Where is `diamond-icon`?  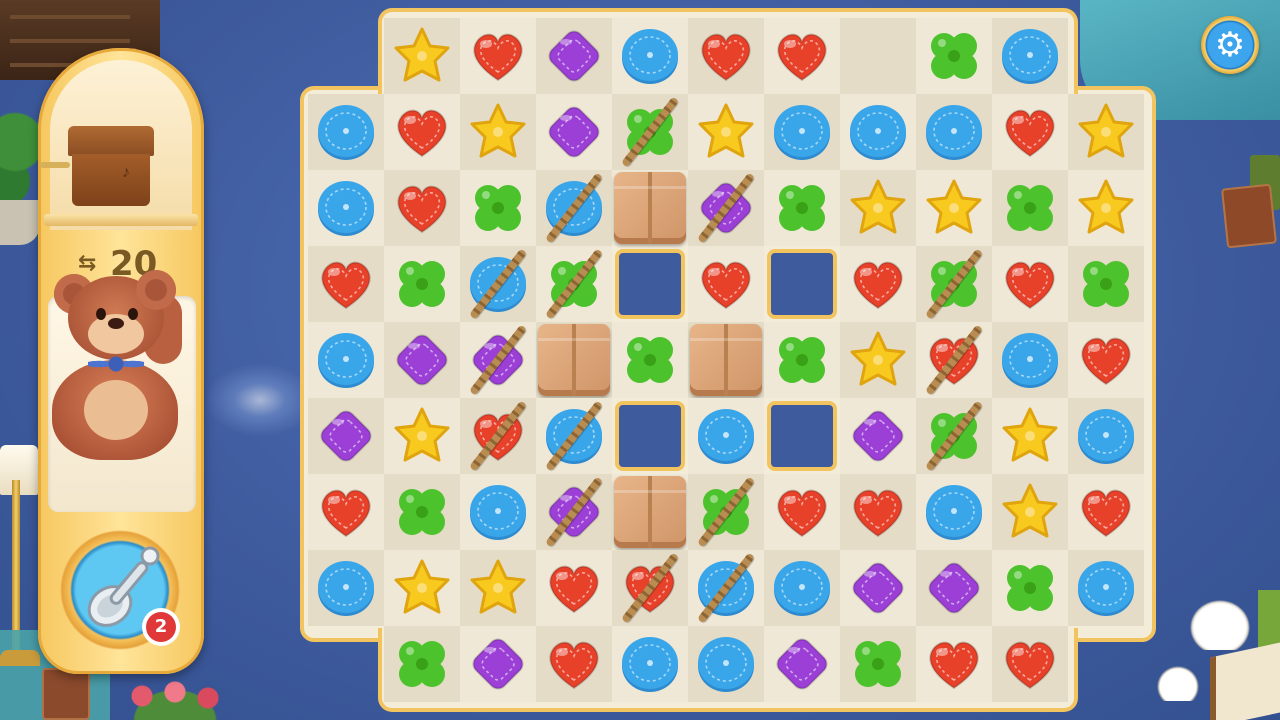 diamond-icon is located at coordinates (878, 436).